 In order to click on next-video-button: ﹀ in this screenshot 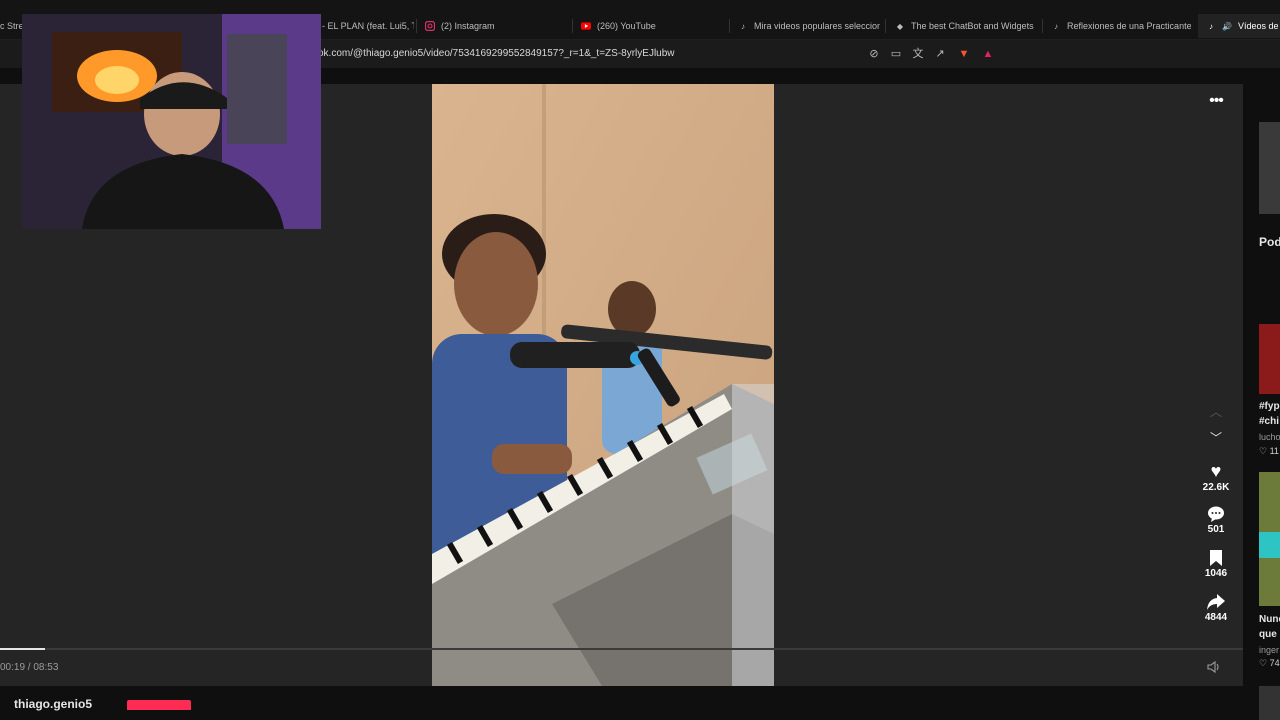, I will do `click(1216, 438)`.